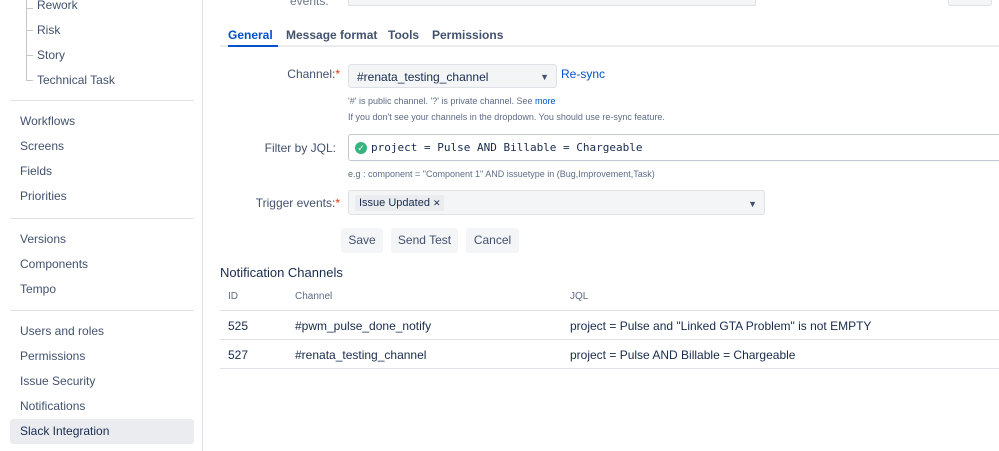  What do you see at coordinates (423, 77) in the screenshot?
I see `channel-select-value: #renata_testing_channel` at bounding box center [423, 77].